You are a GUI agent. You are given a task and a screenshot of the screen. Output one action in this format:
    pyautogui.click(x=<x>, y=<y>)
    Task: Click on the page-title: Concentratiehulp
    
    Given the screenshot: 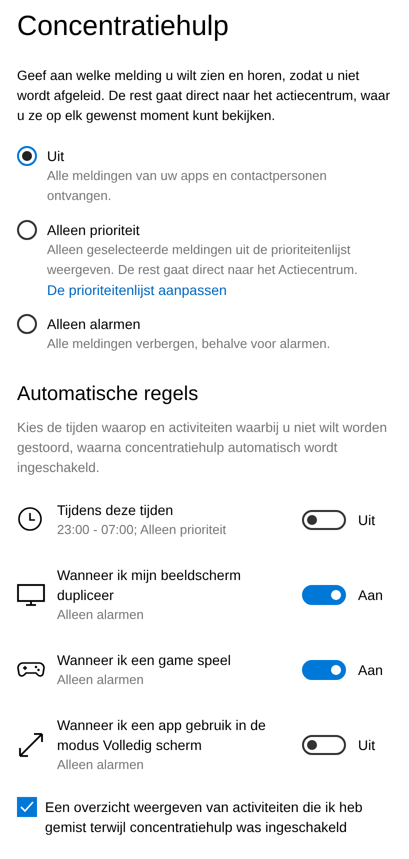 What is the action you would take?
    pyautogui.click(x=123, y=26)
    